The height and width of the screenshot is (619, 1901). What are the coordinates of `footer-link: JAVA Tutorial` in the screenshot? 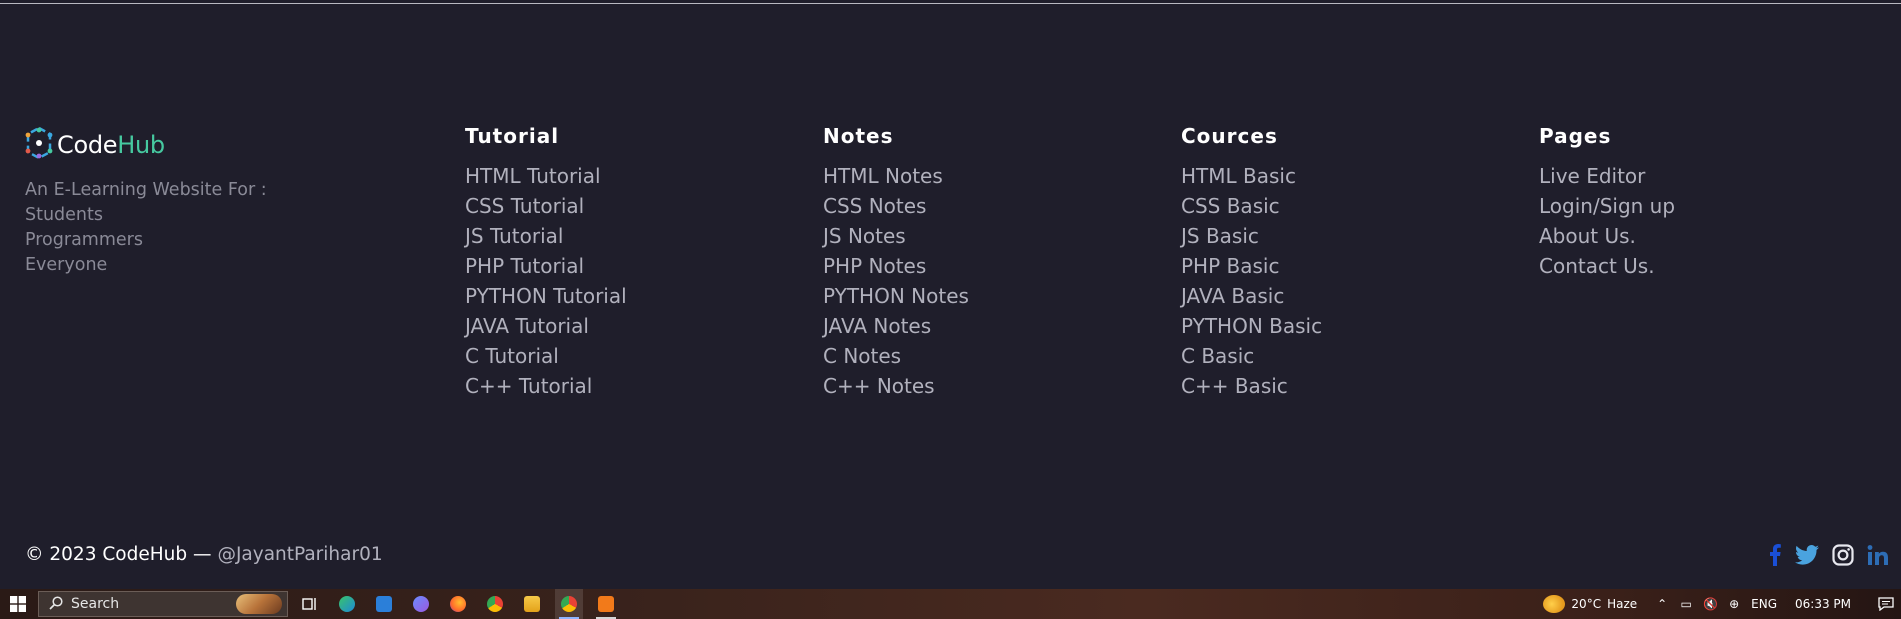 It's located at (546, 326).